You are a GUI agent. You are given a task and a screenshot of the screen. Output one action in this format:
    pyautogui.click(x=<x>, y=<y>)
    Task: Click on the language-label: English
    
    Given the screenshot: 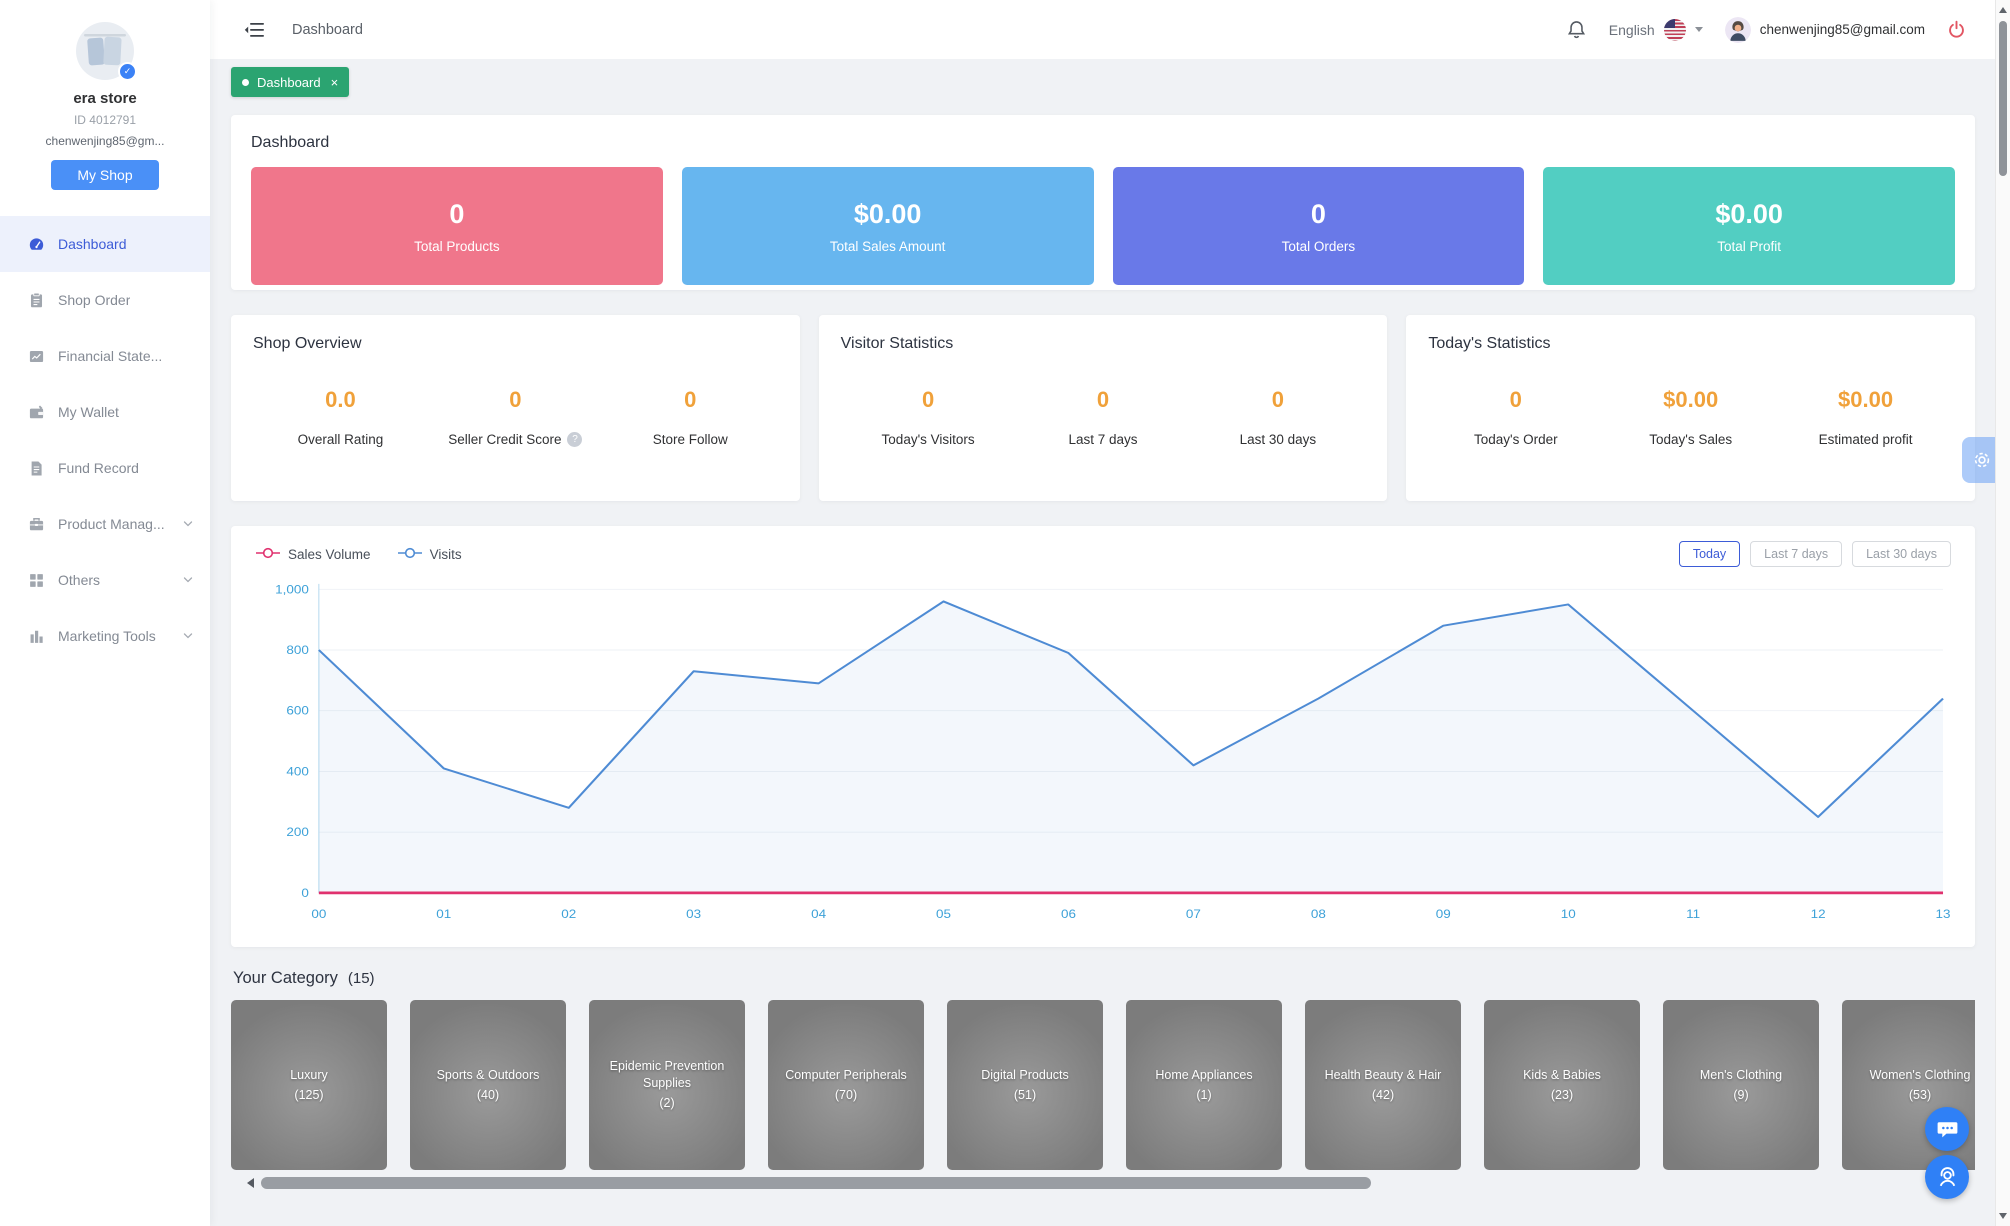 What is the action you would take?
    pyautogui.click(x=1631, y=29)
    